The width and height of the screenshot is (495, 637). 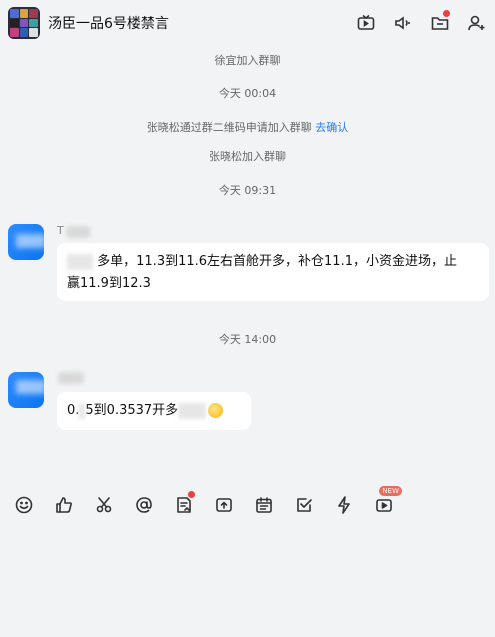 What do you see at coordinates (439, 23) in the screenshot?
I see `folder-icon` at bounding box center [439, 23].